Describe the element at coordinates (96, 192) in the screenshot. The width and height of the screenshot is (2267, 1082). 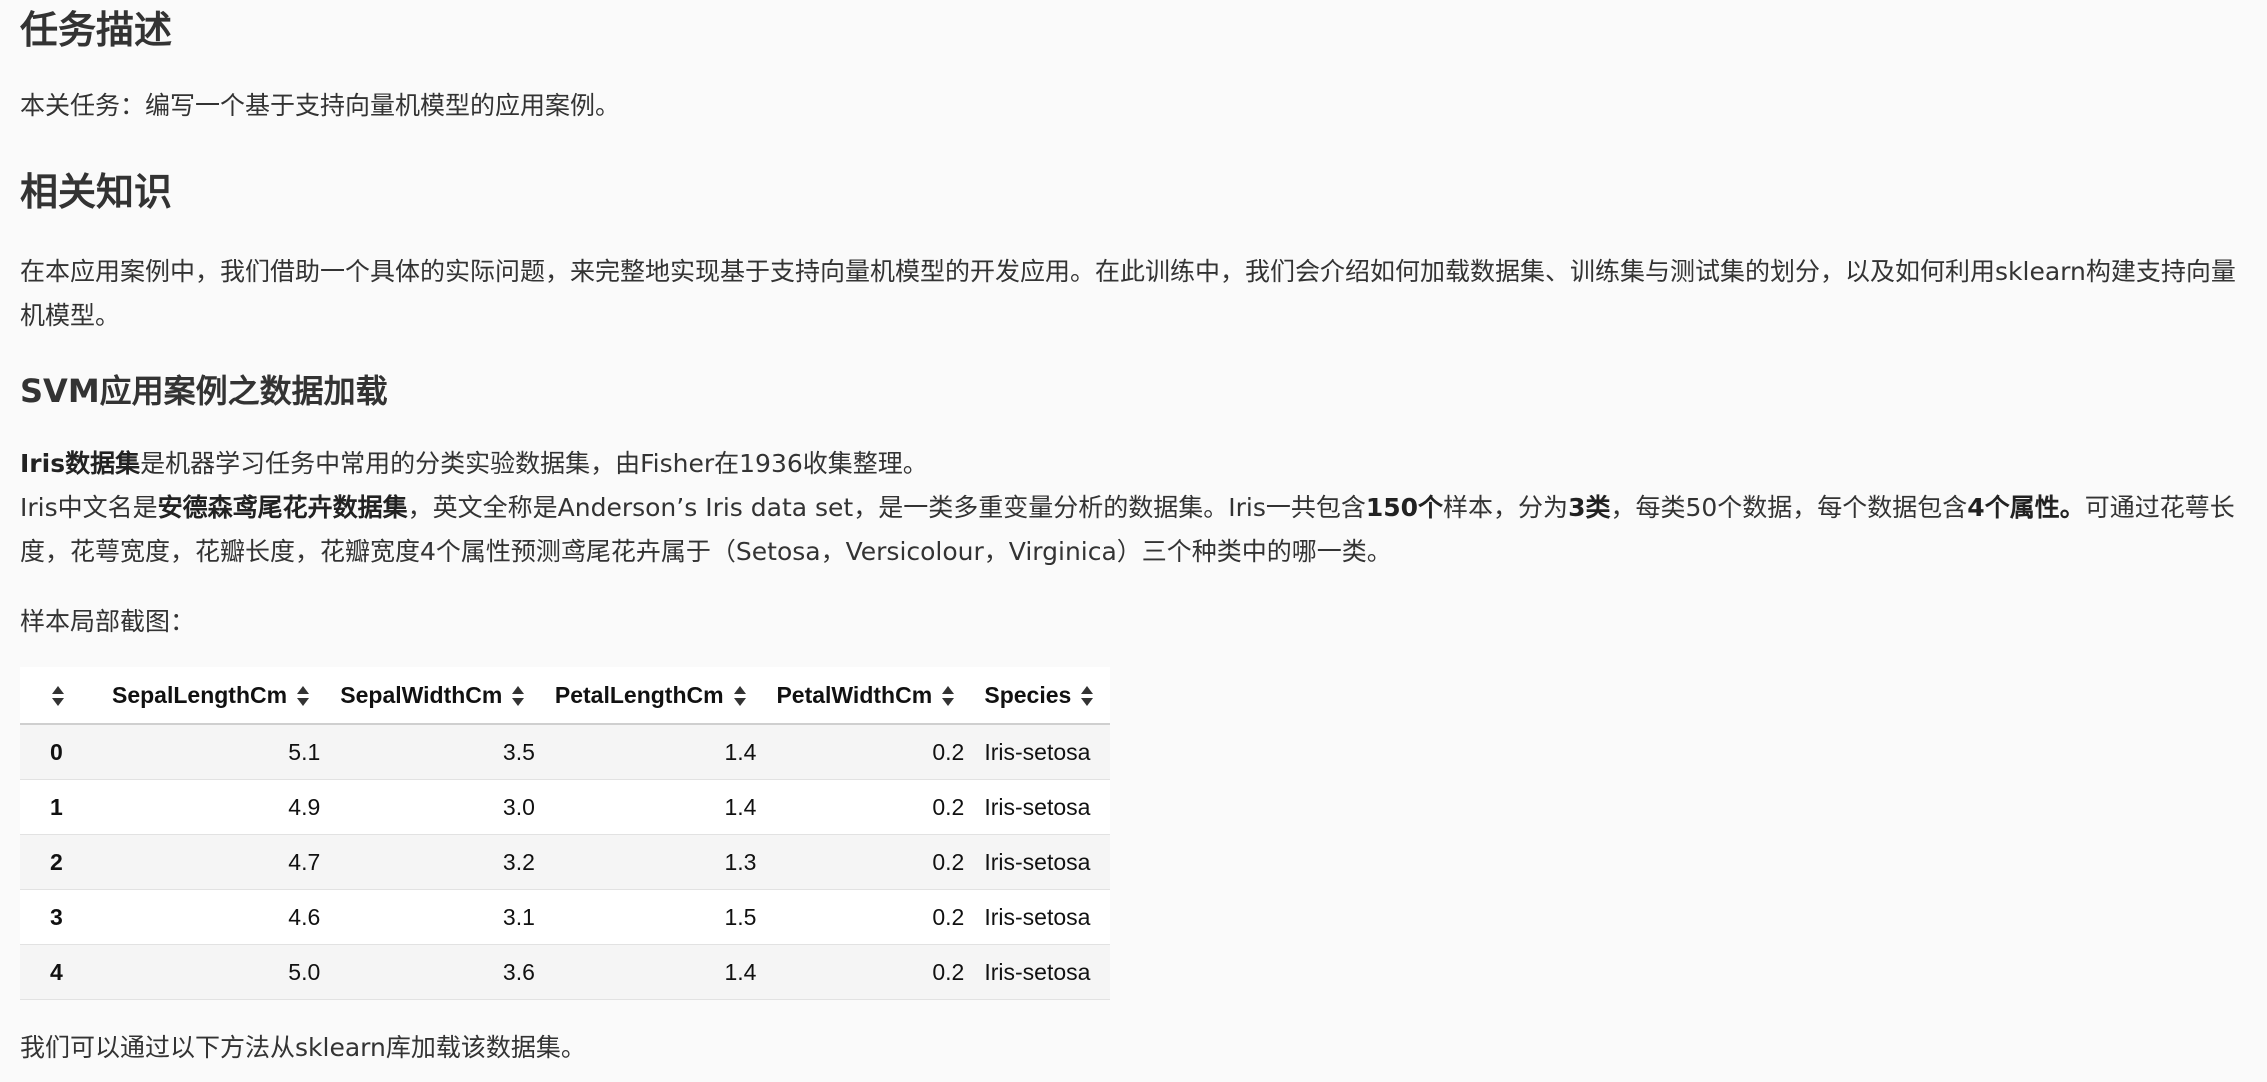
I see `heading-related-knowledge: 相关知识` at that location.